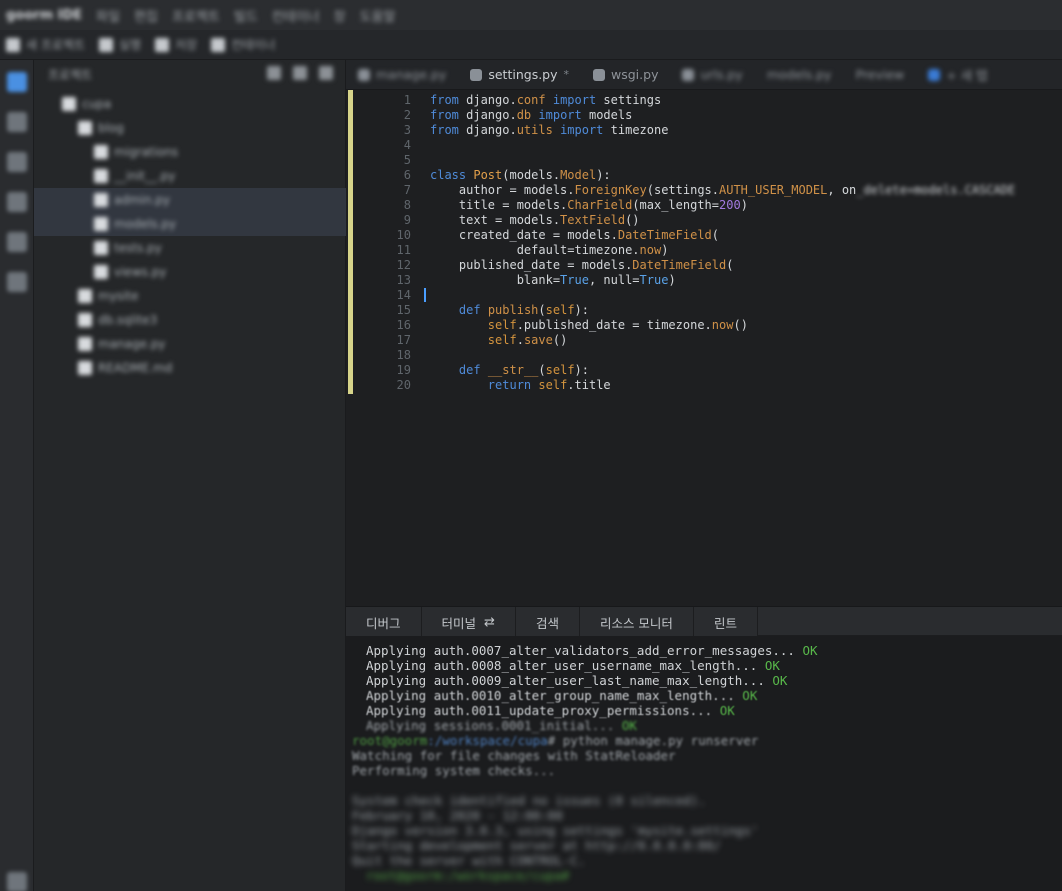 The width and height of the screenshot is (1062, 891). I want to click on tree-item-label: models.py, so click(145, 224).